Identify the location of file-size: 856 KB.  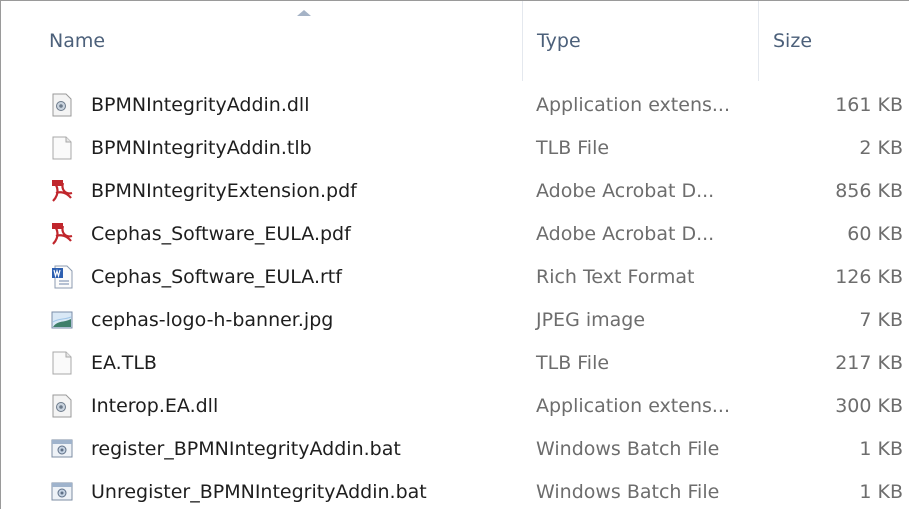
(869, 191).